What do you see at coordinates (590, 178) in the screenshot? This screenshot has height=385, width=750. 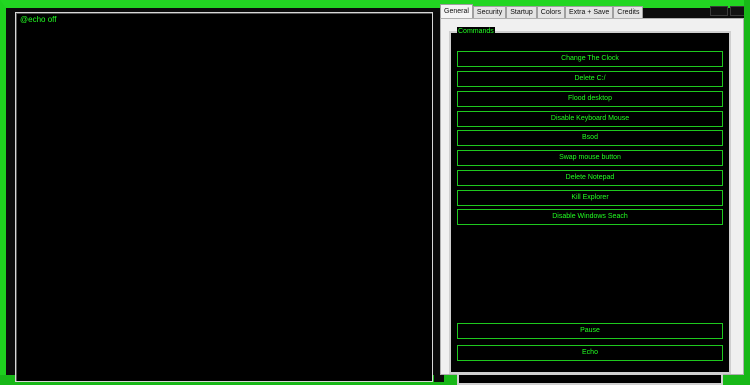 I see `delete-notepad-button: Delete Notepad` at bounding box center [590, 178].